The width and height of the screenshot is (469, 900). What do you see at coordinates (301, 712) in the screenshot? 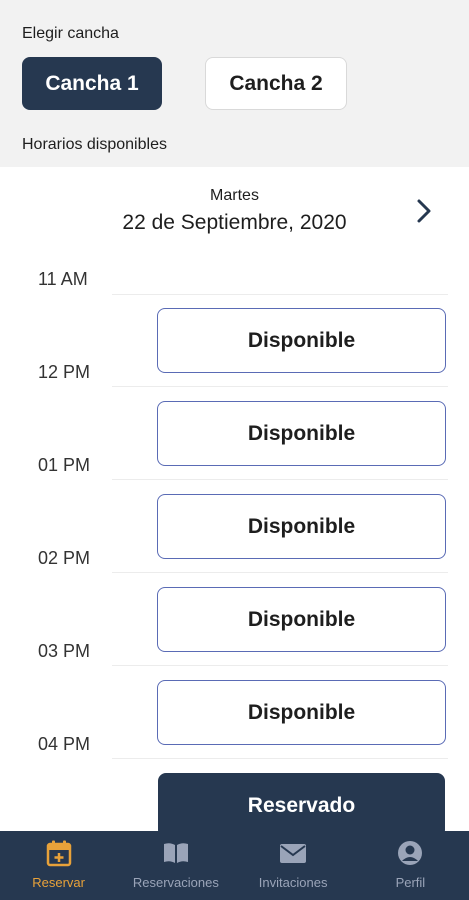
I see `slot-03pm-button: Disponible` at bounding box center [301, 712].